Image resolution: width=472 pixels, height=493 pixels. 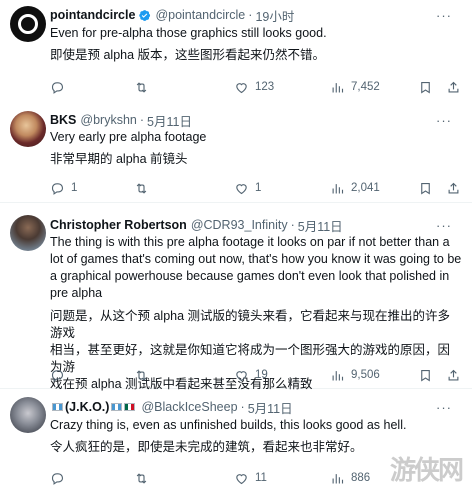 What do you see at coordinates (63, 120) in the screenshot?
I see `author-name: BKS` at bounding box center [63, 120].